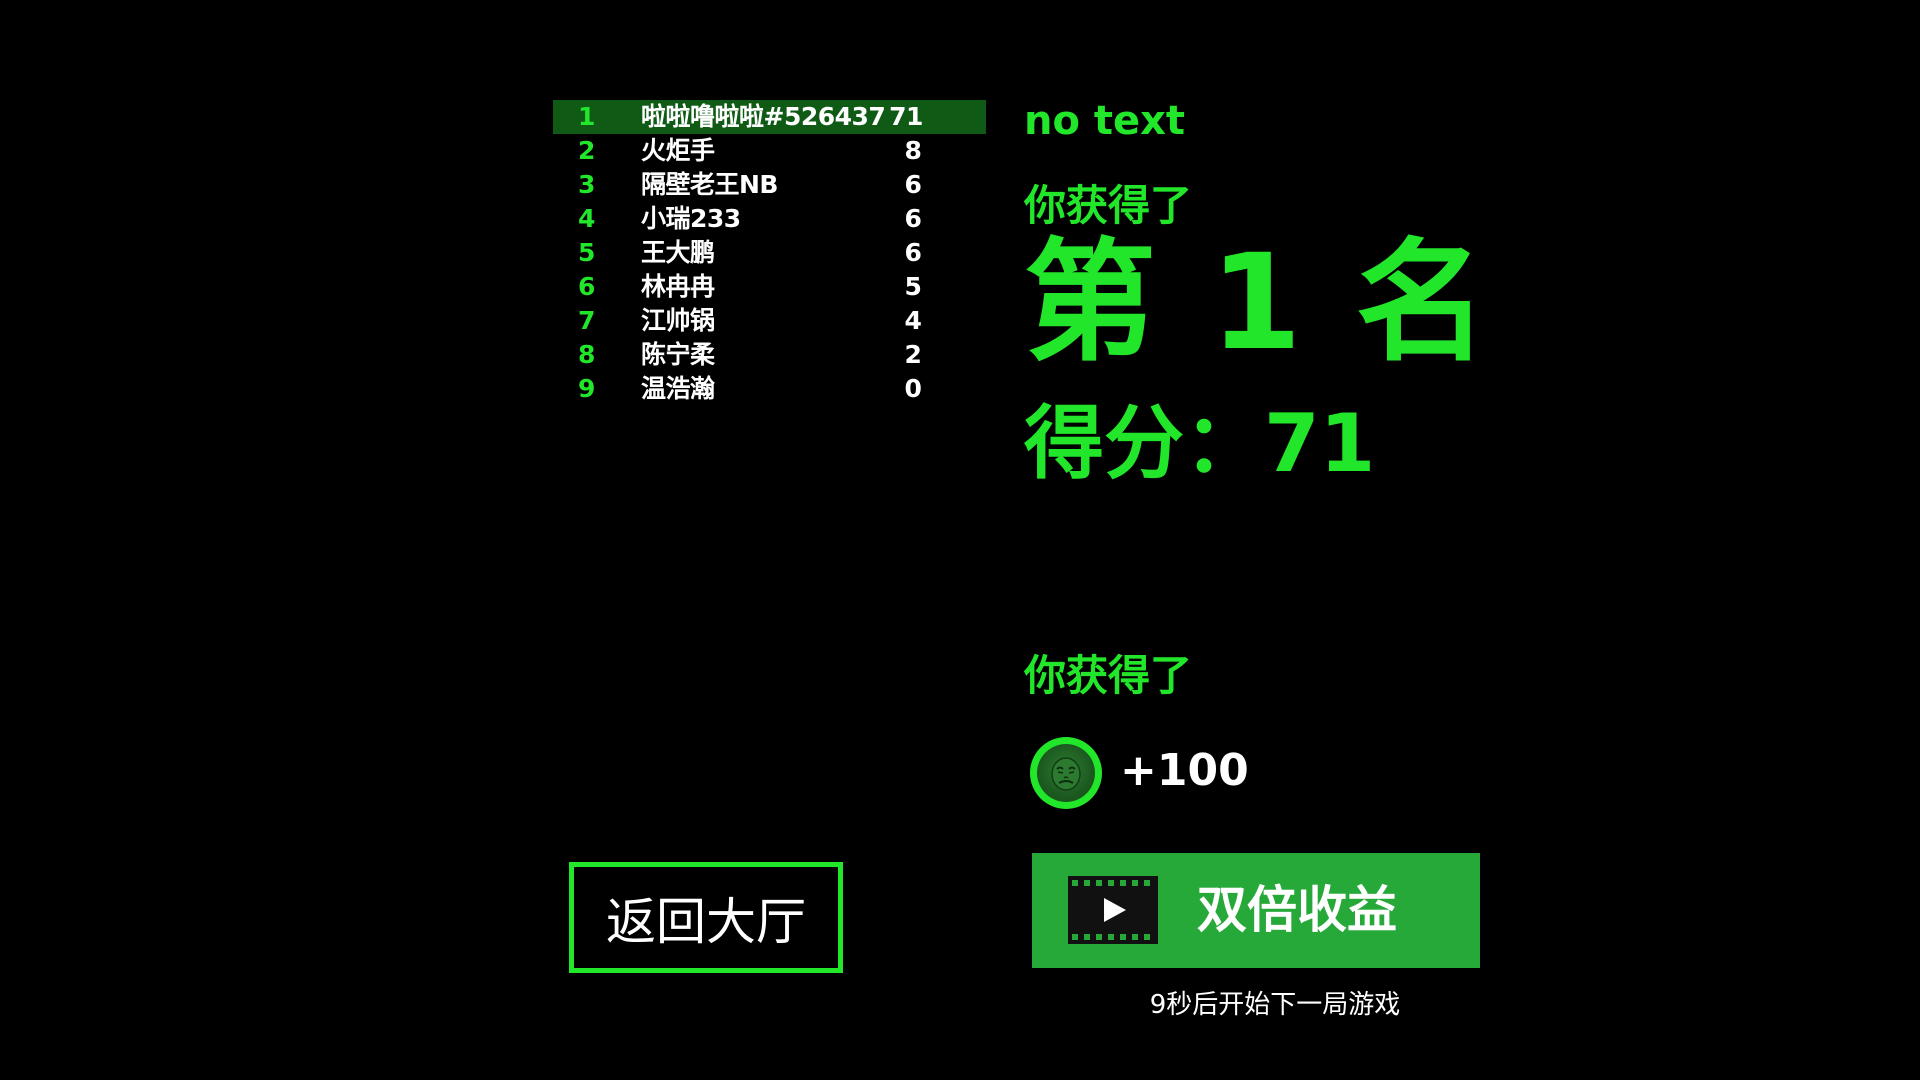 The height and width of the screenshot is (1080, 1920). Describe the element at coordinates (913, 286) in the screenshot. I see `row-score: 5` at that location.